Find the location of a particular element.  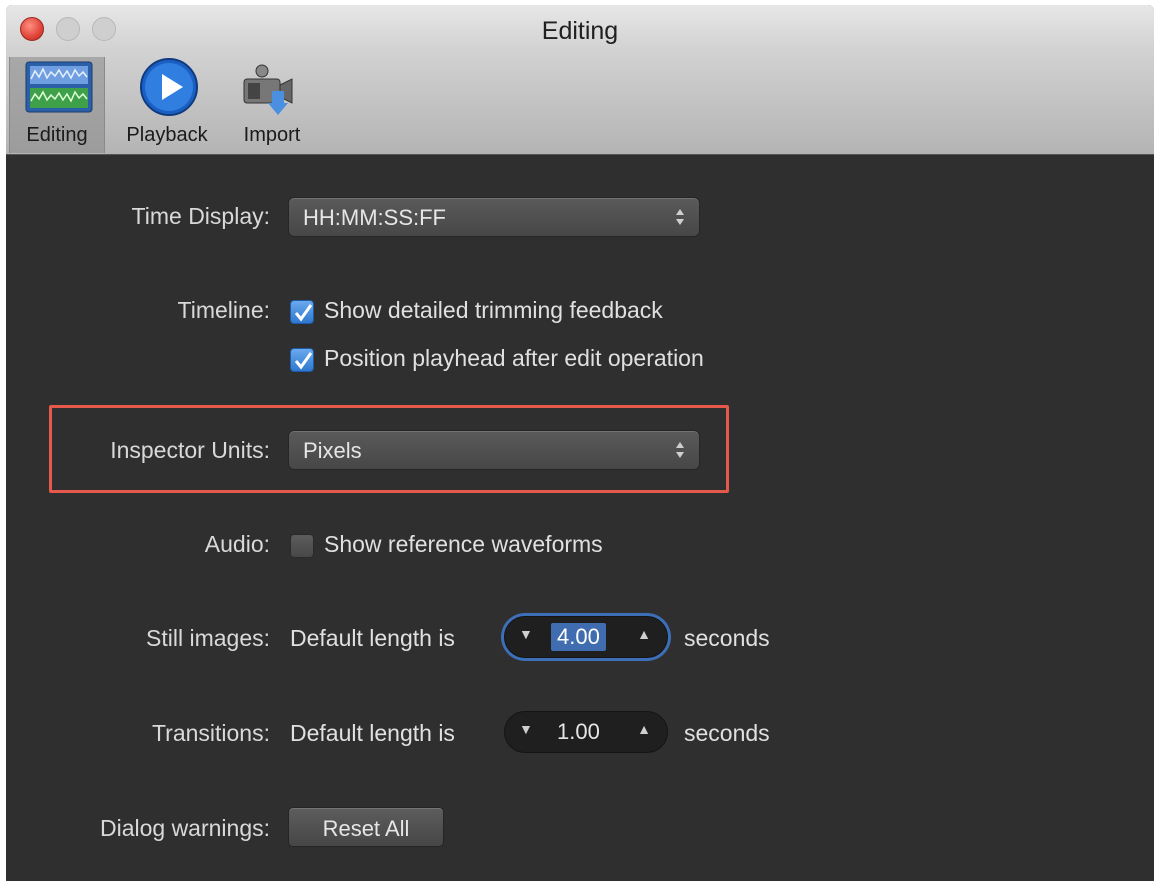

toolbar-tab-editing: Editing is located at coordinates (57, 105).